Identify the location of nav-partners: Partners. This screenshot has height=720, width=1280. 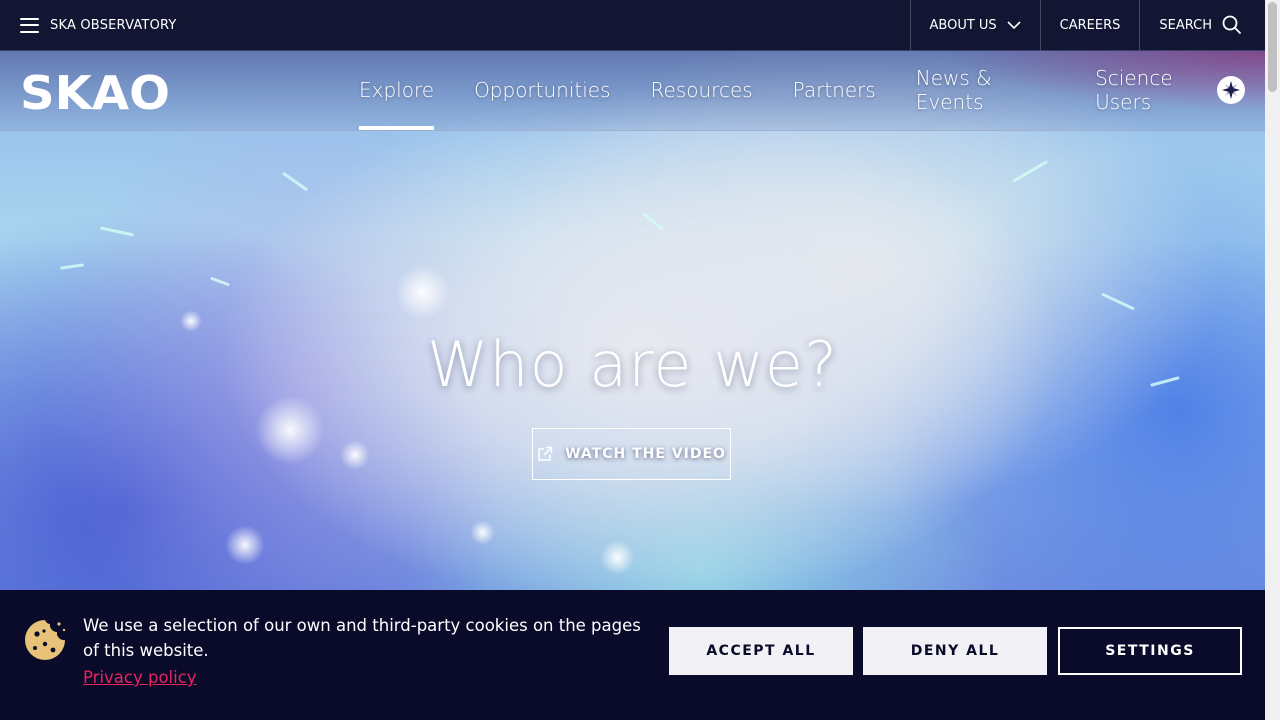
(834, 90).